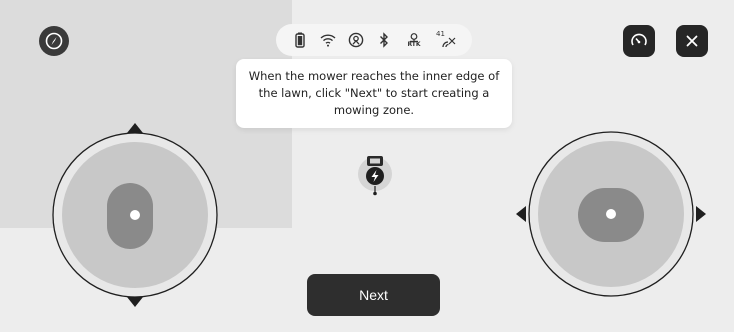  Describe the element at coordinates (414, 44) in the screenshot. I see `rtk-label: RTK` at that location.